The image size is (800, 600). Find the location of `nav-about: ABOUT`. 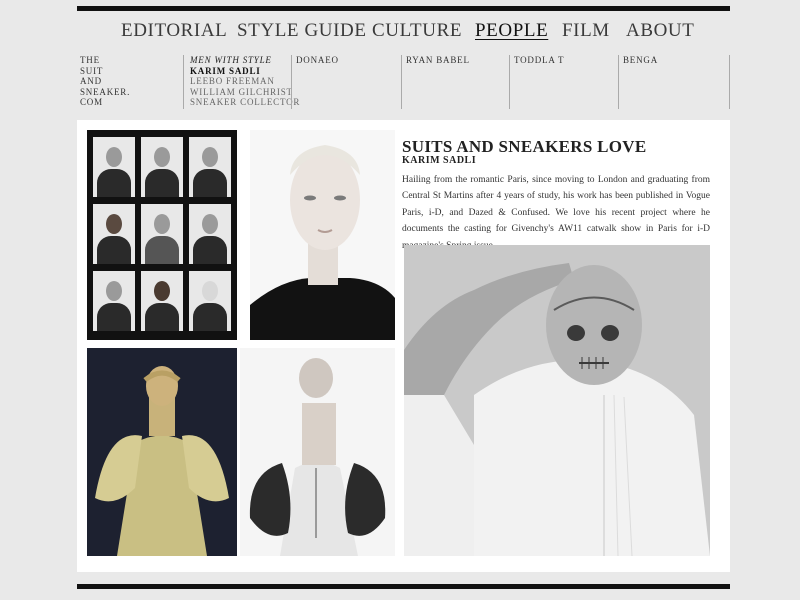

nav-about: ABOUT is located at coordinates (660, 31).